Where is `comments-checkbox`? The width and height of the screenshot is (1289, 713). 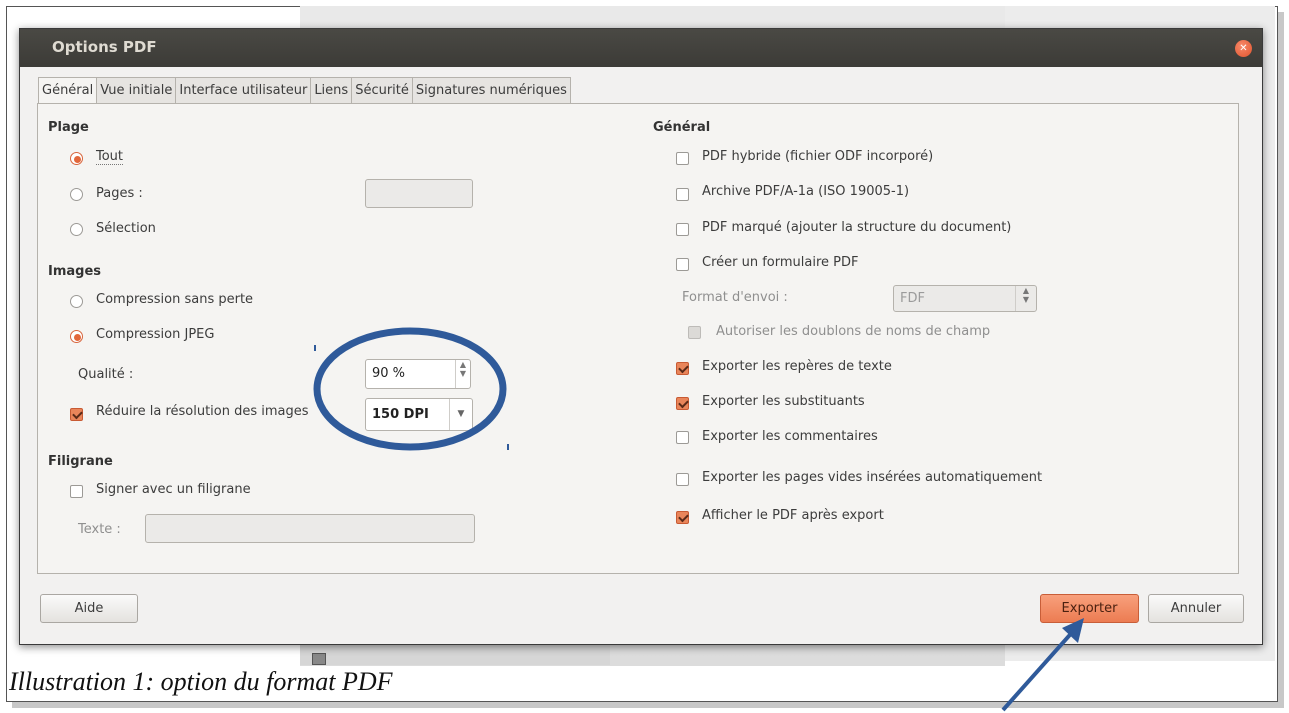
comments-checkbox is located at coordinates (682, 437).